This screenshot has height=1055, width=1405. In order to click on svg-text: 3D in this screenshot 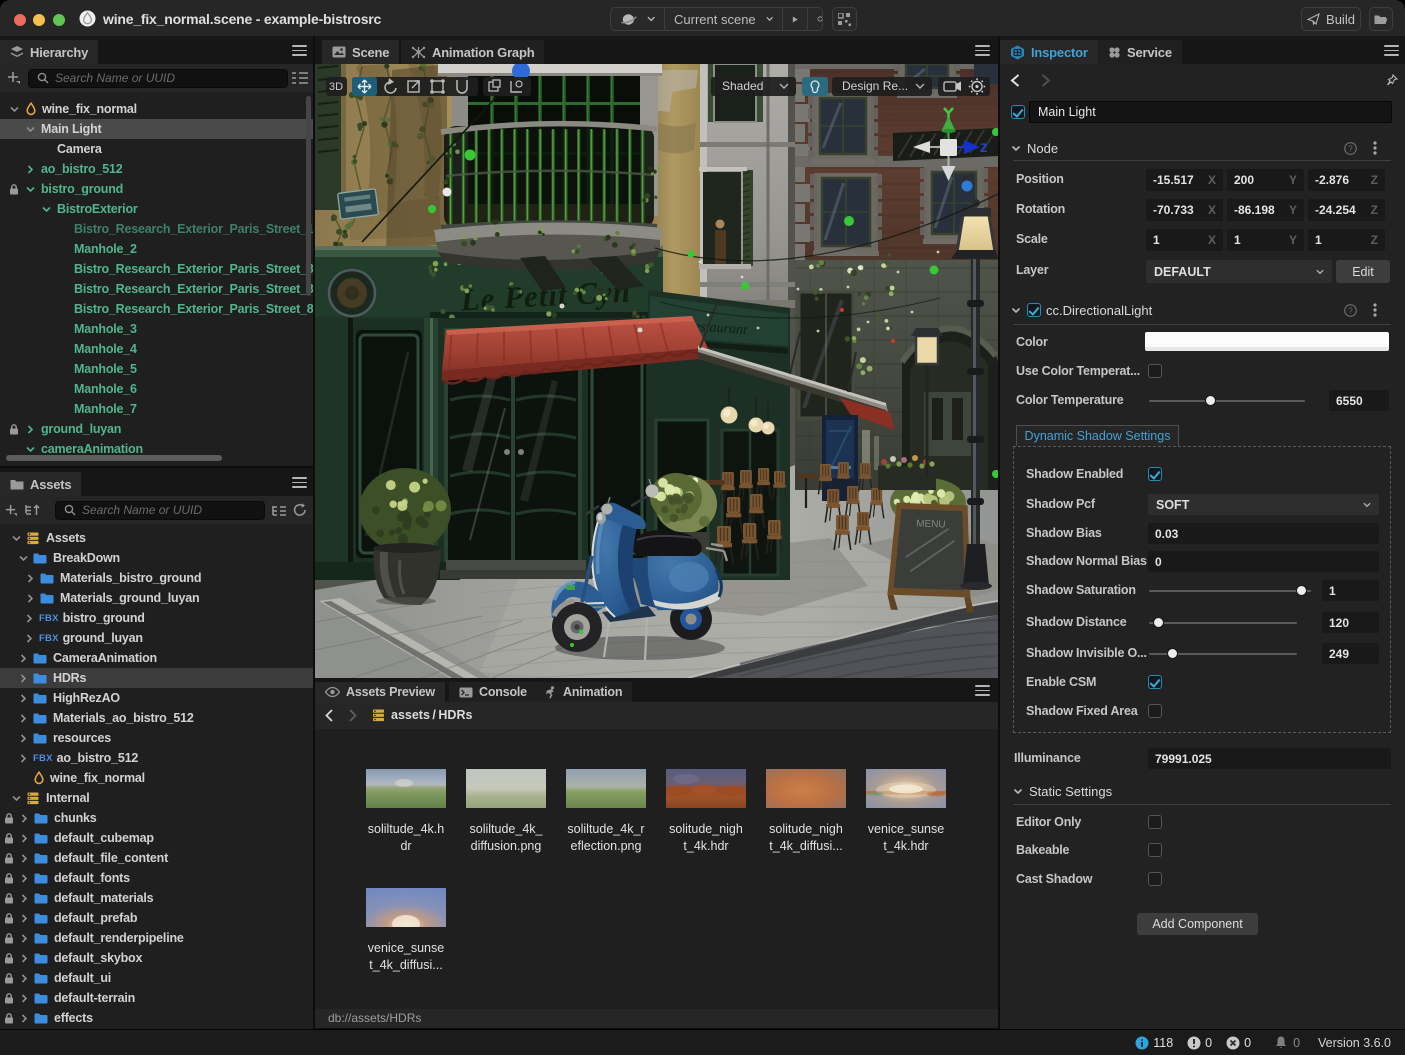, I will do `click(336, 87)`.